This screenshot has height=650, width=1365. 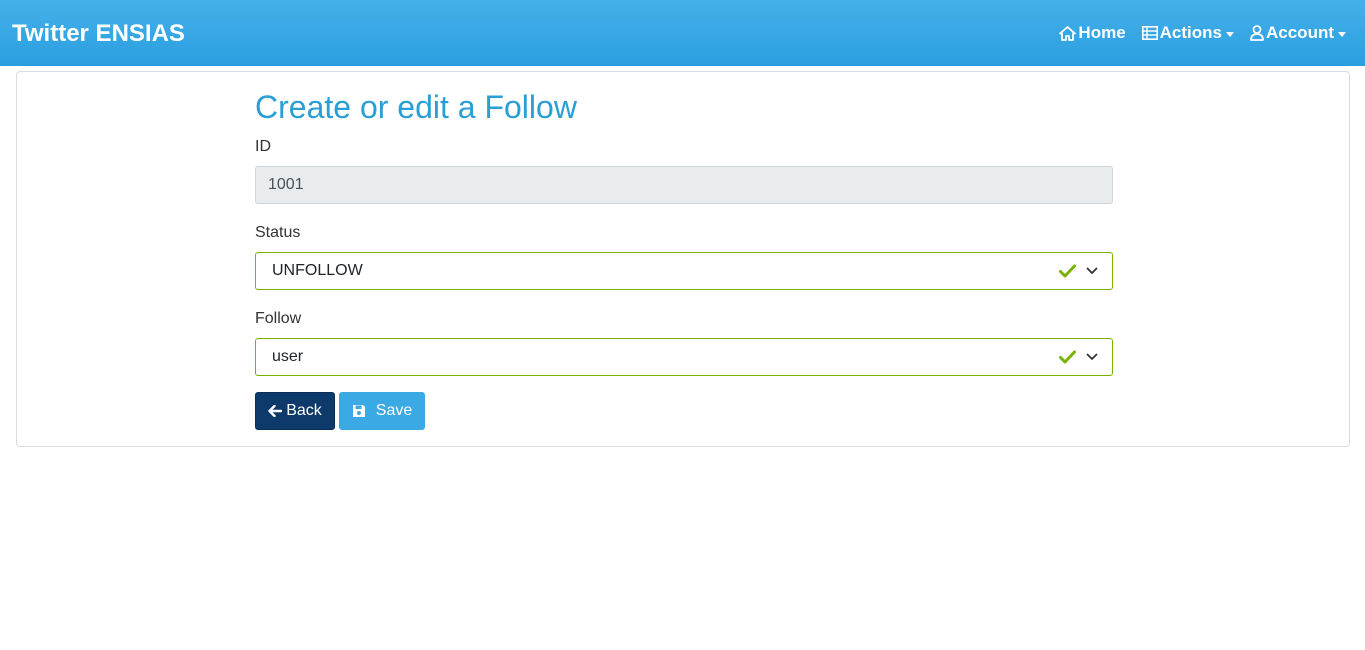 I want to click on page-title: Create or edit a Follow, so click(x=416, y=107).